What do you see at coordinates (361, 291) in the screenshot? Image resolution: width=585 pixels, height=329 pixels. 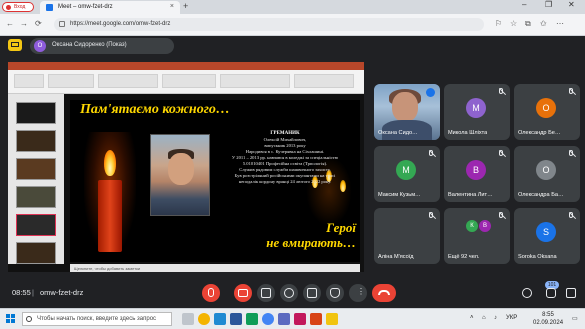 I see `more-vert-icon: ⋮` at bounding box center [361, 291].